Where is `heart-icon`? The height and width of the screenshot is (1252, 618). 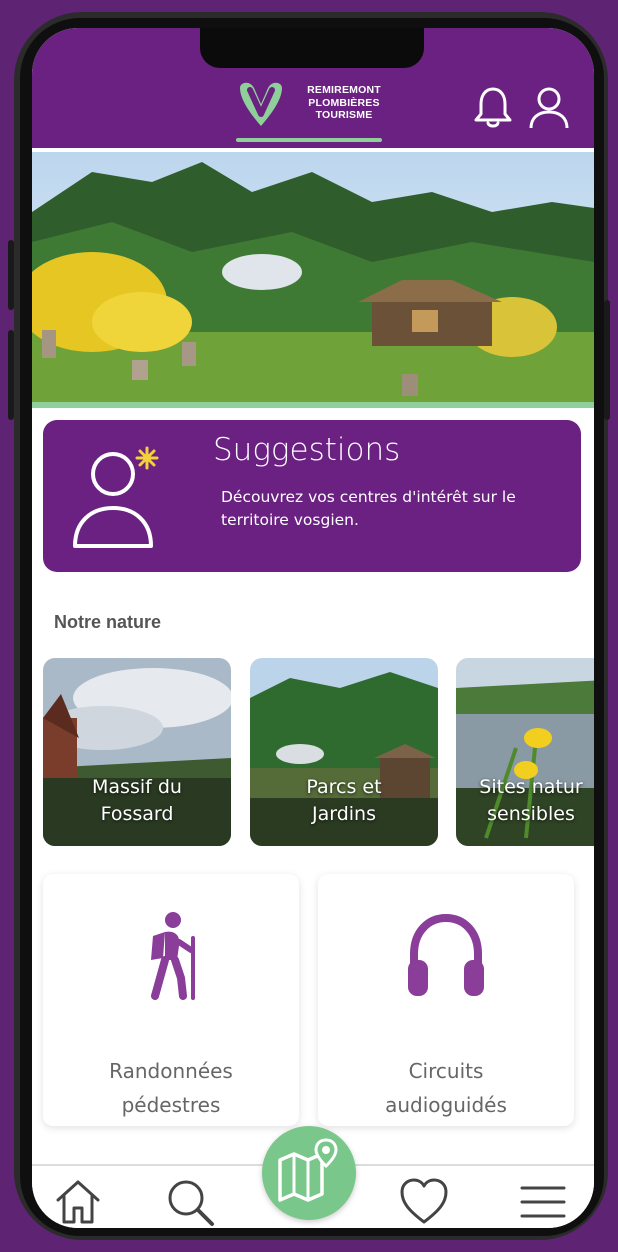
heart-icon is located at coordinates (424, 1202).